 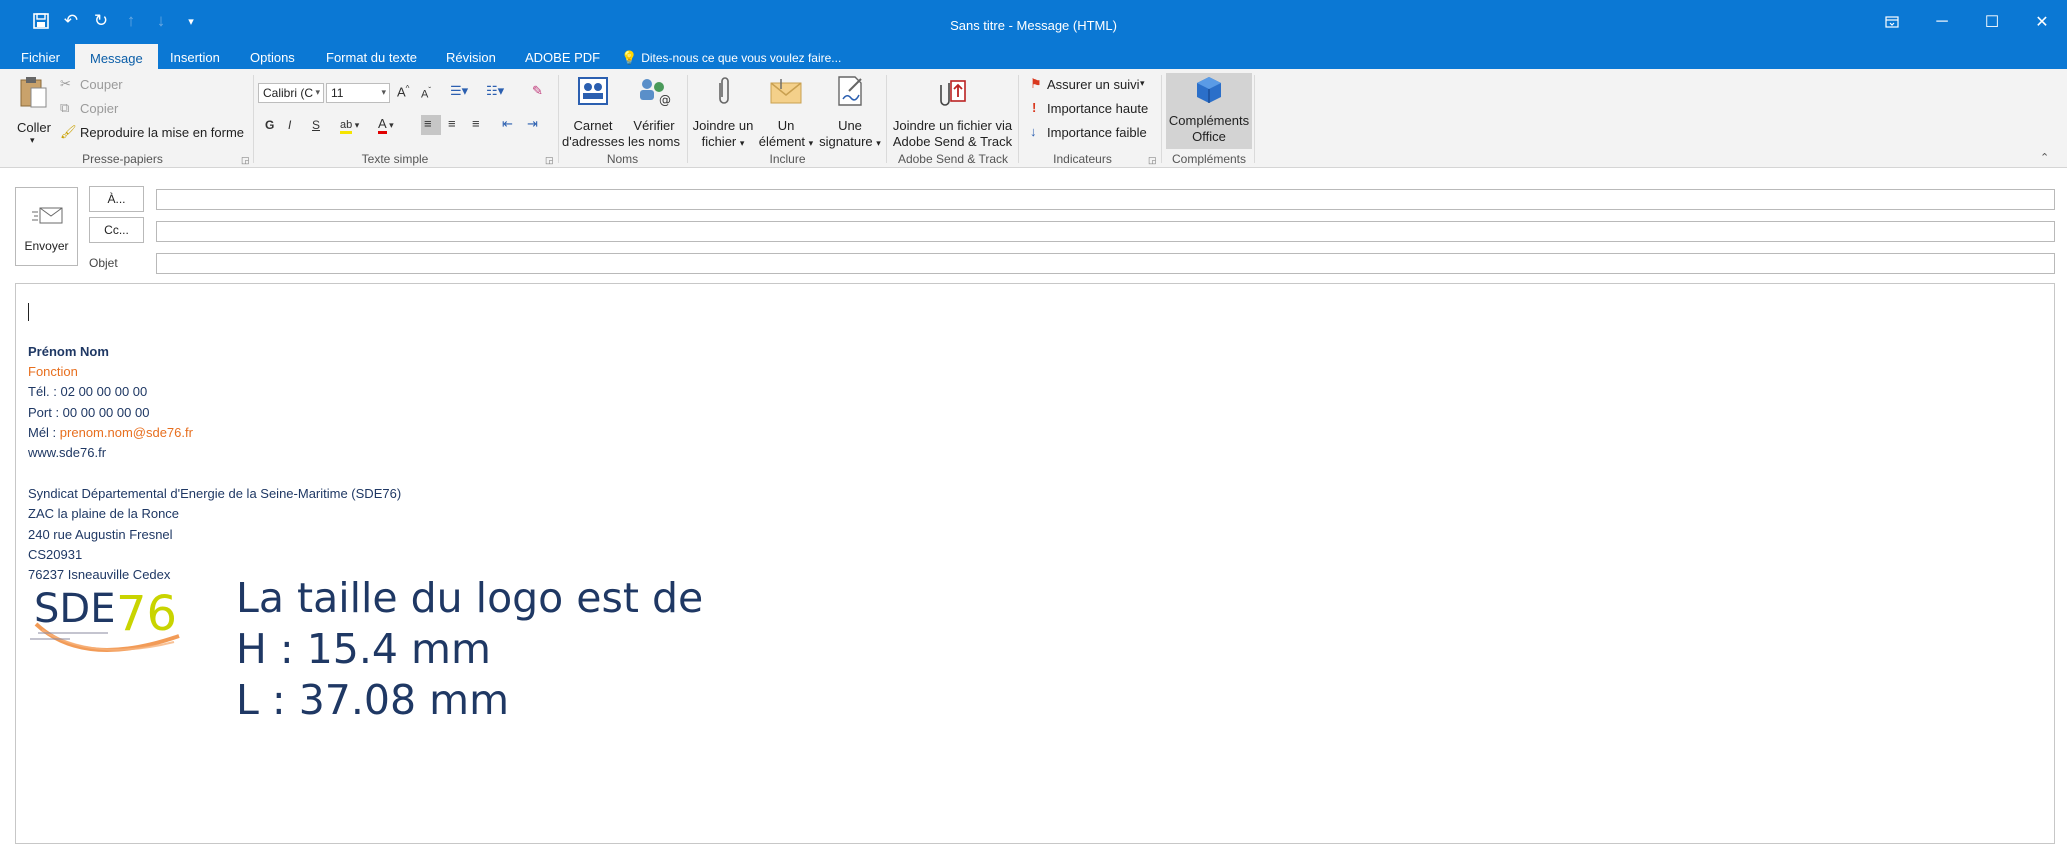 What do you see at coordinates (532, 124) in the screenshot?
I see `increase-indent-icon: ⇥` at bounding box center [532, 124].